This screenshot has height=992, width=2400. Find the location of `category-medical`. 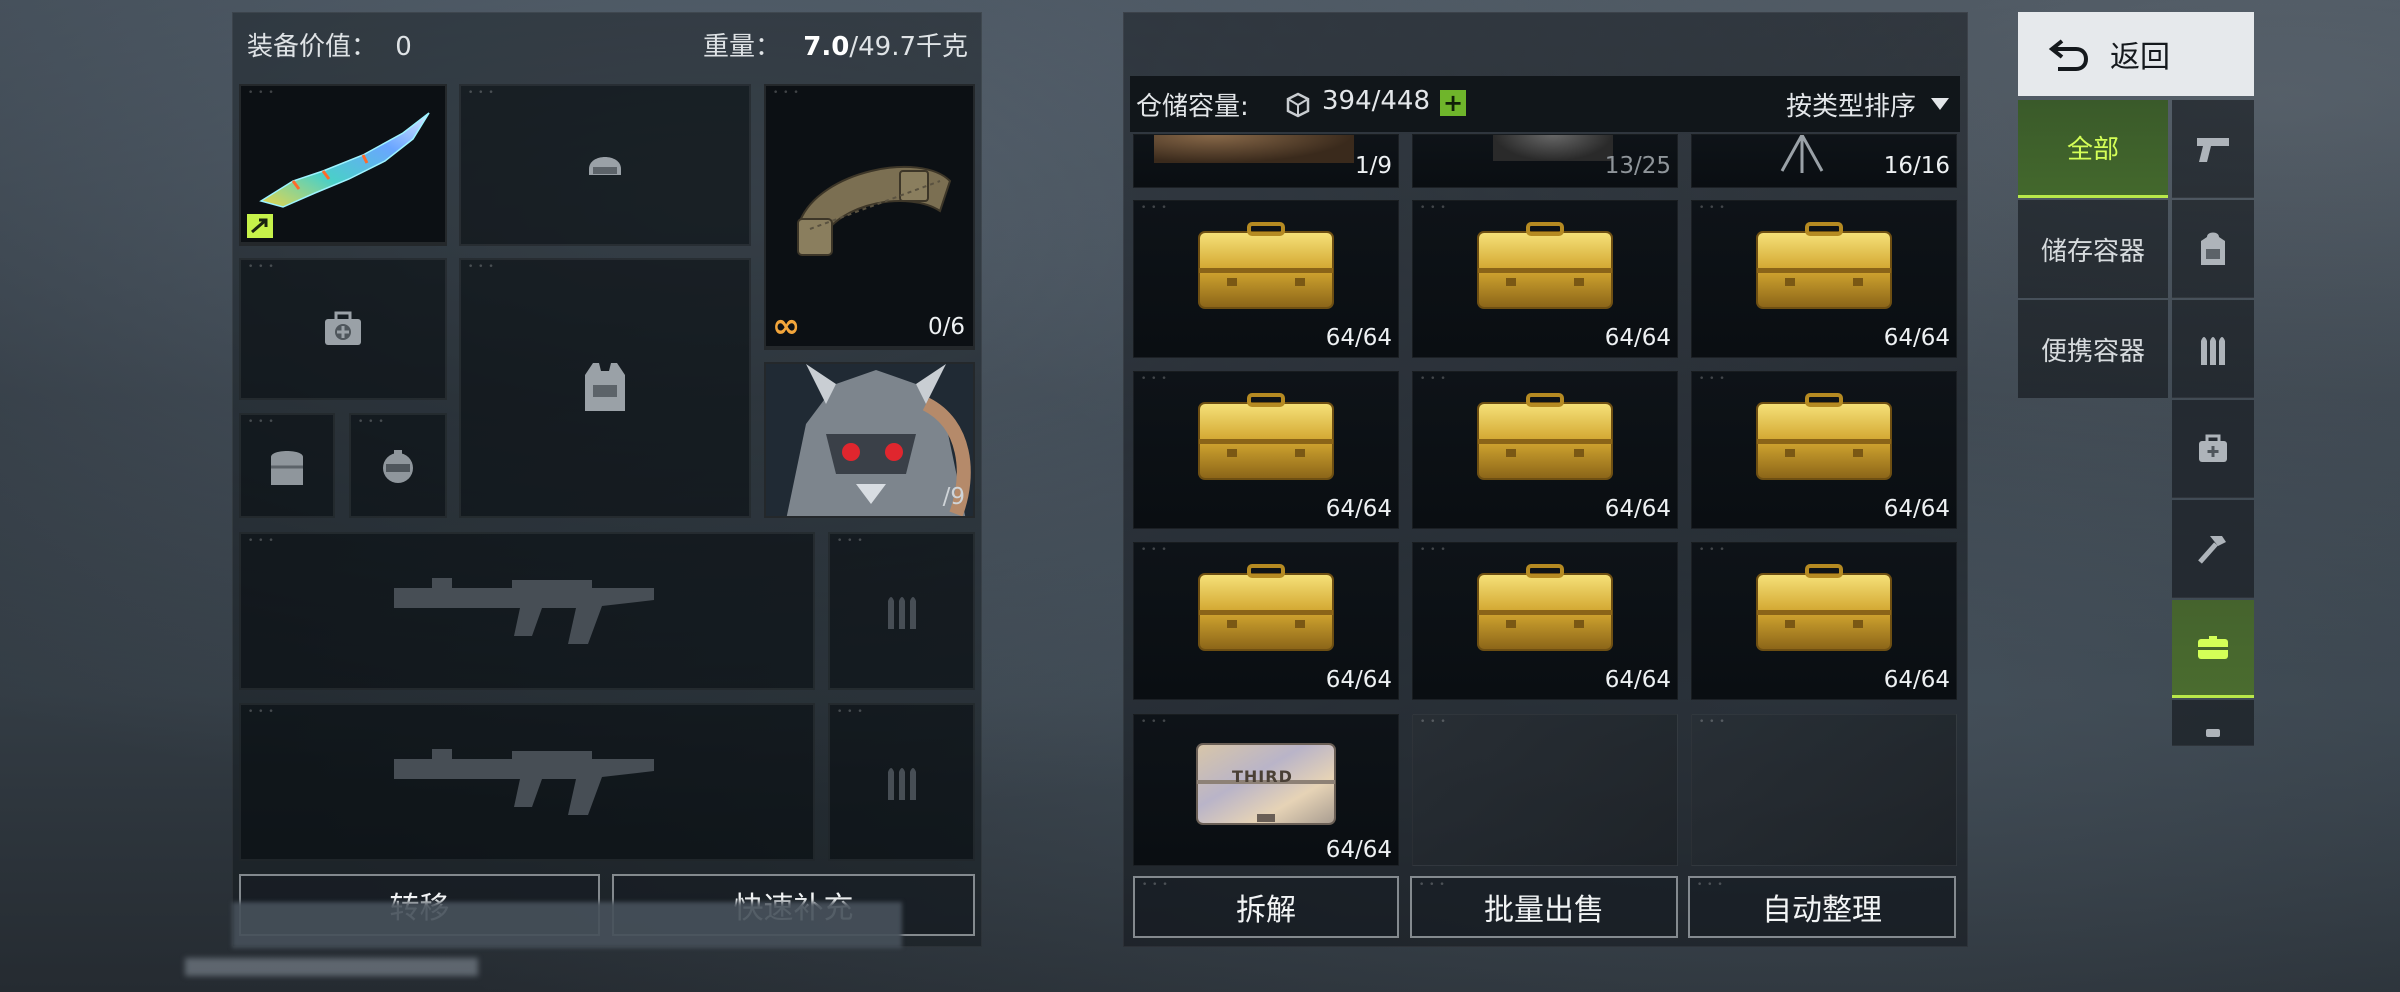

category-medical is located at coordinates (2213, 449).